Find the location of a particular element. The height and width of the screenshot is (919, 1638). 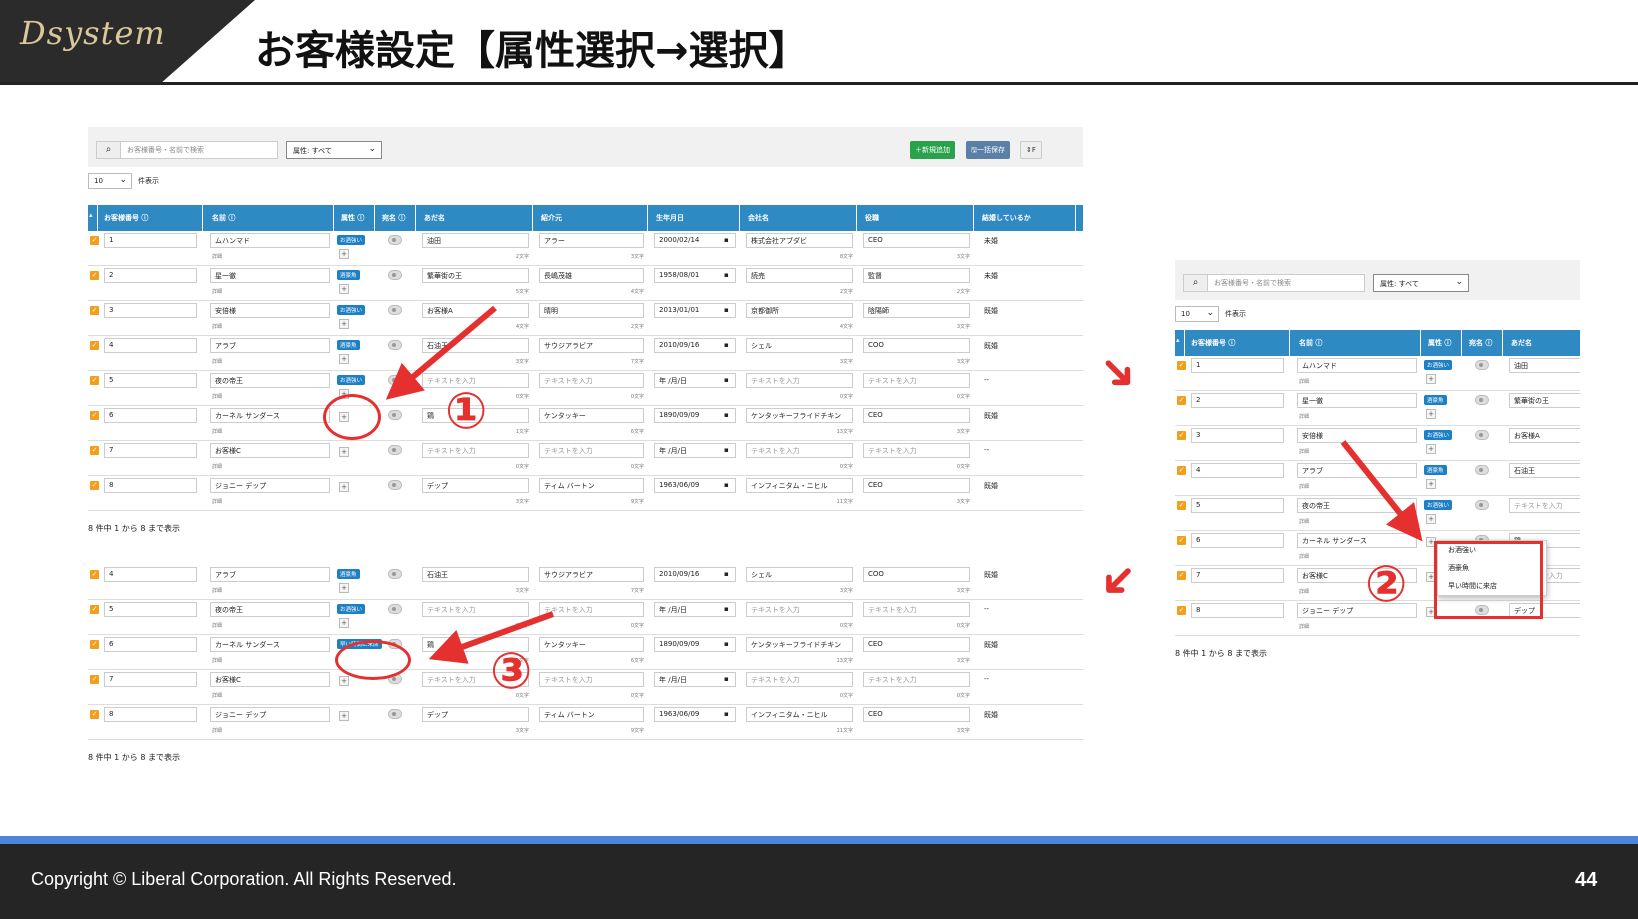

bulk-save-button: 🖫一括保存 is located at coordinates (988, 150).